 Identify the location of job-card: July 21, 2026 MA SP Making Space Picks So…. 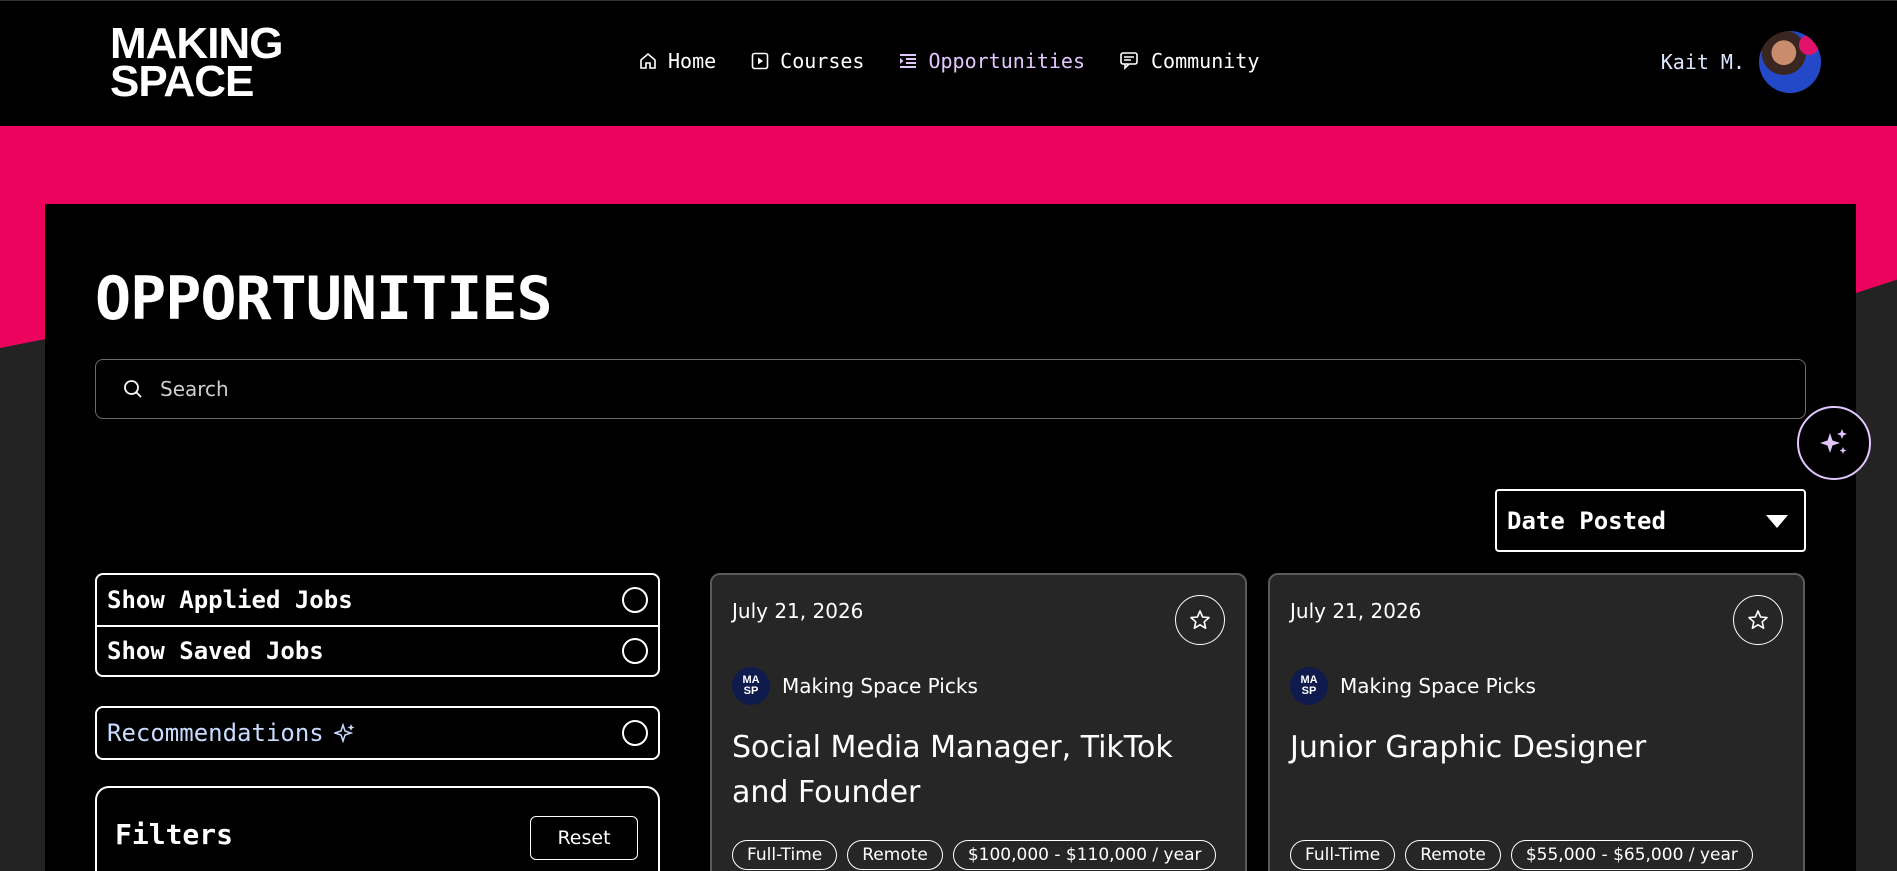
(978, 722).